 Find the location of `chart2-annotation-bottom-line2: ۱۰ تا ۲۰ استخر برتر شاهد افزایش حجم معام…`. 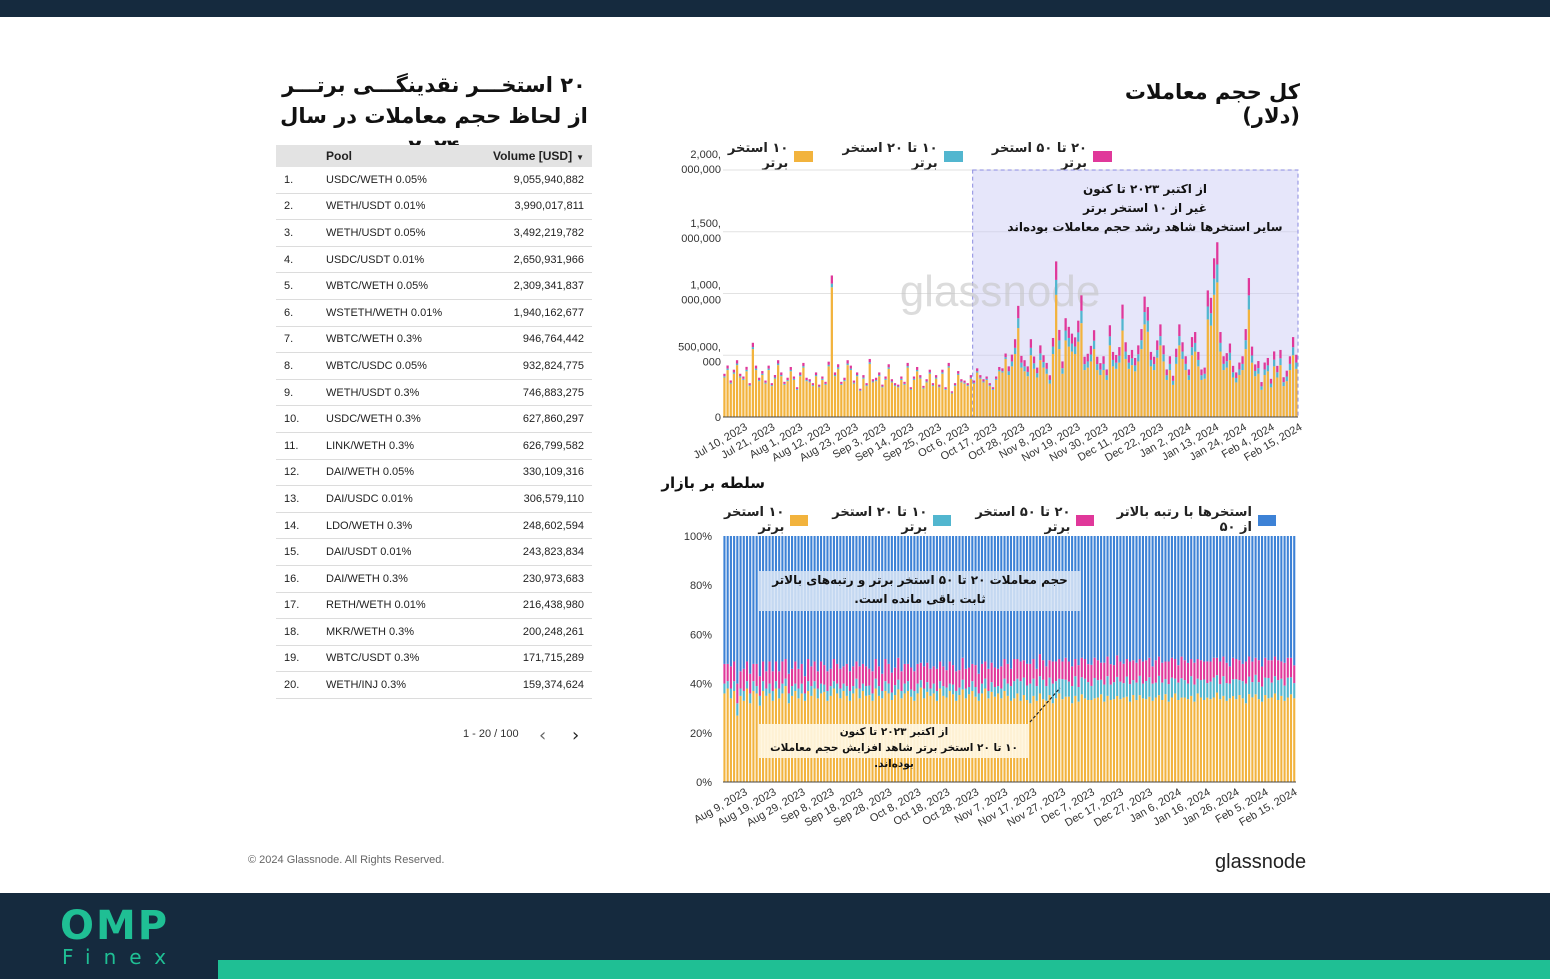

chart2-annotation-bottom-line2: ۱۰ تا ۲۰ استخر برتر شاهد افزایش حجم معام… is located at coordinates (894, 756).